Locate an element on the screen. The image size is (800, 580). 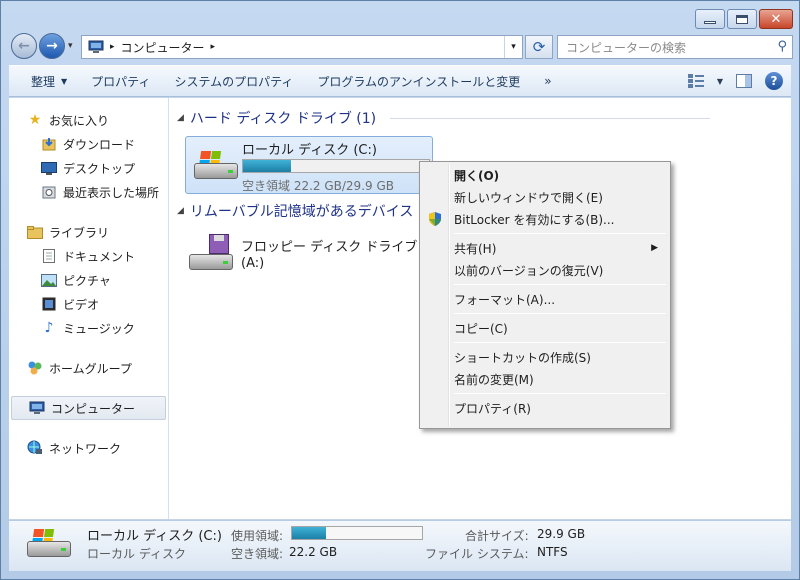
hard-drive-icon is located at coordinates (49, 545).